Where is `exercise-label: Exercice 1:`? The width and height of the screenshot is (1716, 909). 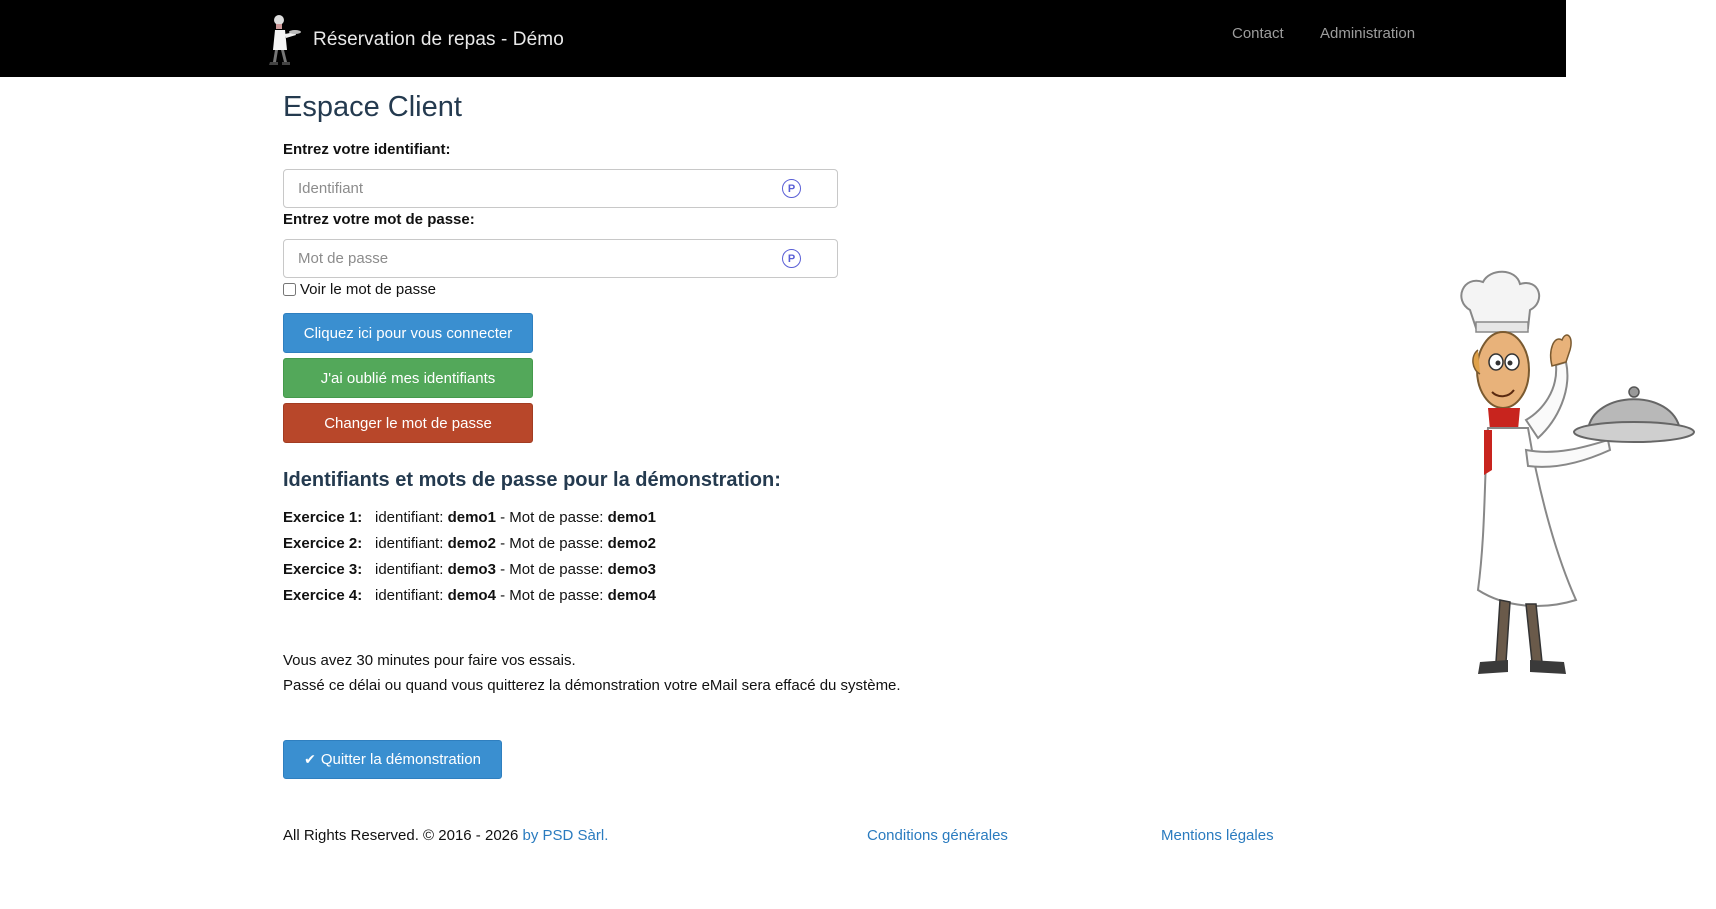 exercise-label: Exercice 1: is located at coordinates (323, 517).